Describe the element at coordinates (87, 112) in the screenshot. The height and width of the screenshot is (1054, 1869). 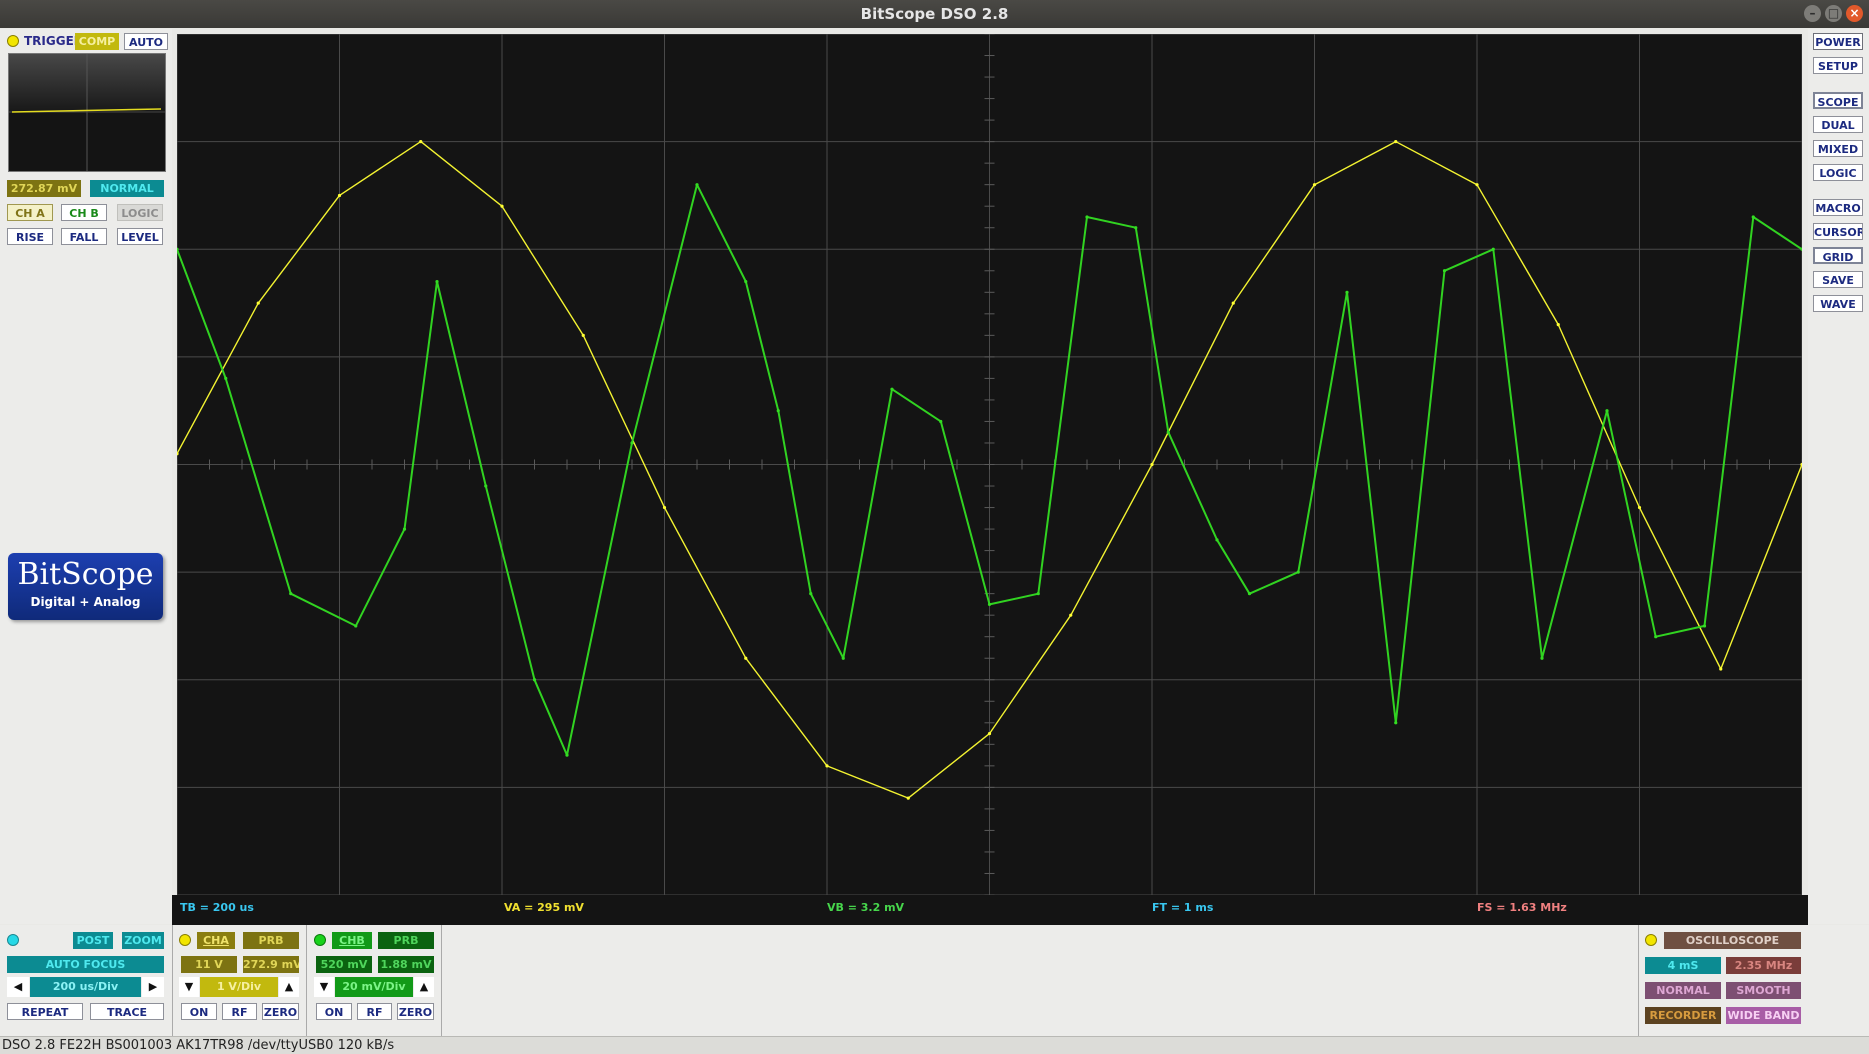
I see `trigger-preview` at that location.